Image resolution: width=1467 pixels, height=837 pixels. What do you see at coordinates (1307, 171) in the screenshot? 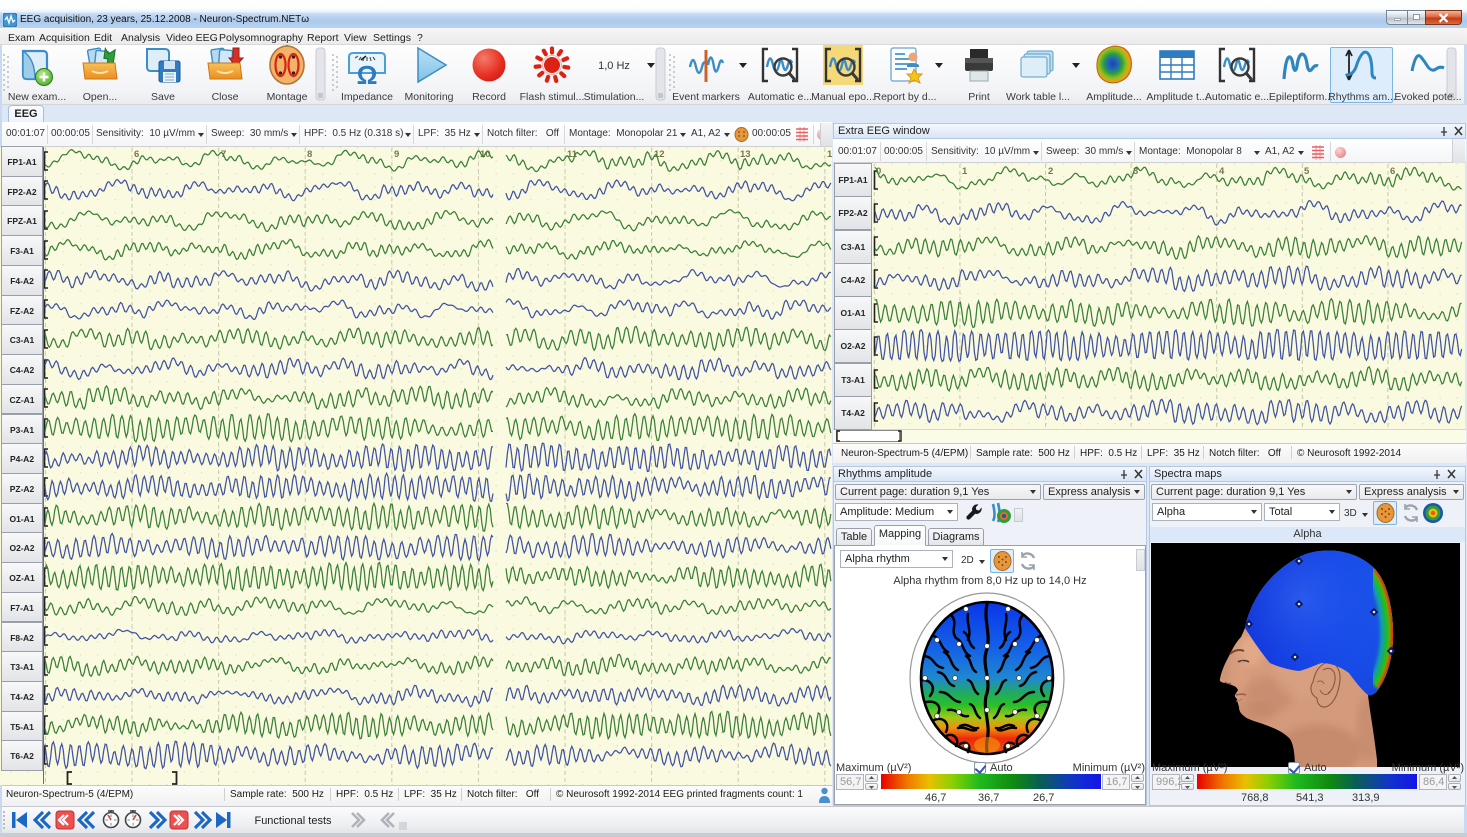
I see `svg-text: 5` at bounding box center [1307, 171].